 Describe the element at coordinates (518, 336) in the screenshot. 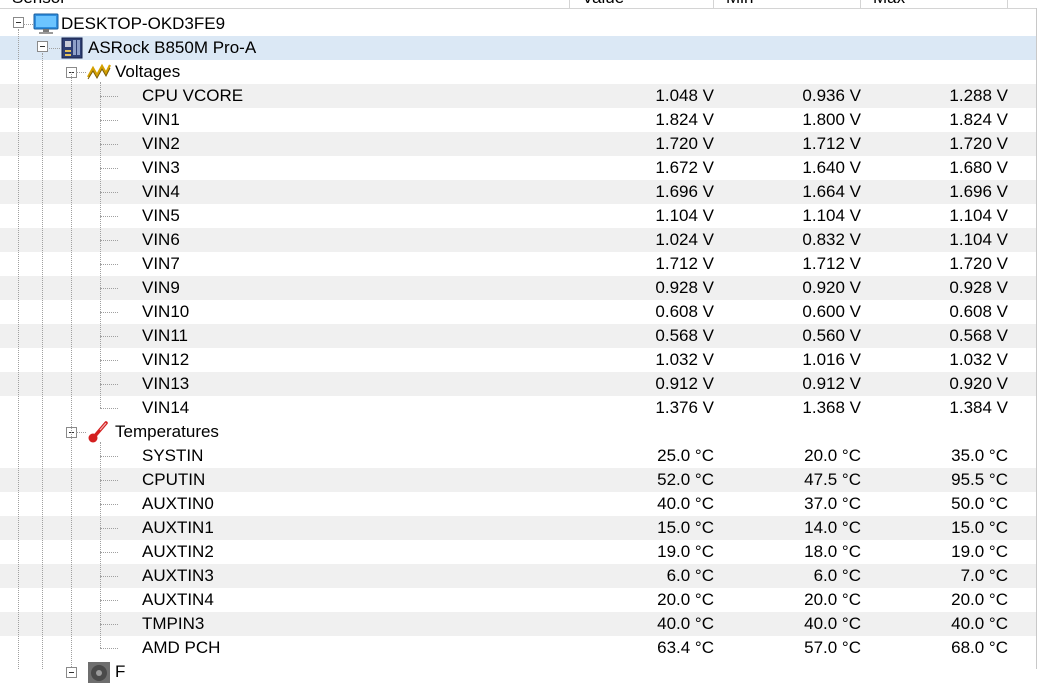

I see `sensor-row: VIN11 0.568 V 0.560 V 0.568 V` at that location.